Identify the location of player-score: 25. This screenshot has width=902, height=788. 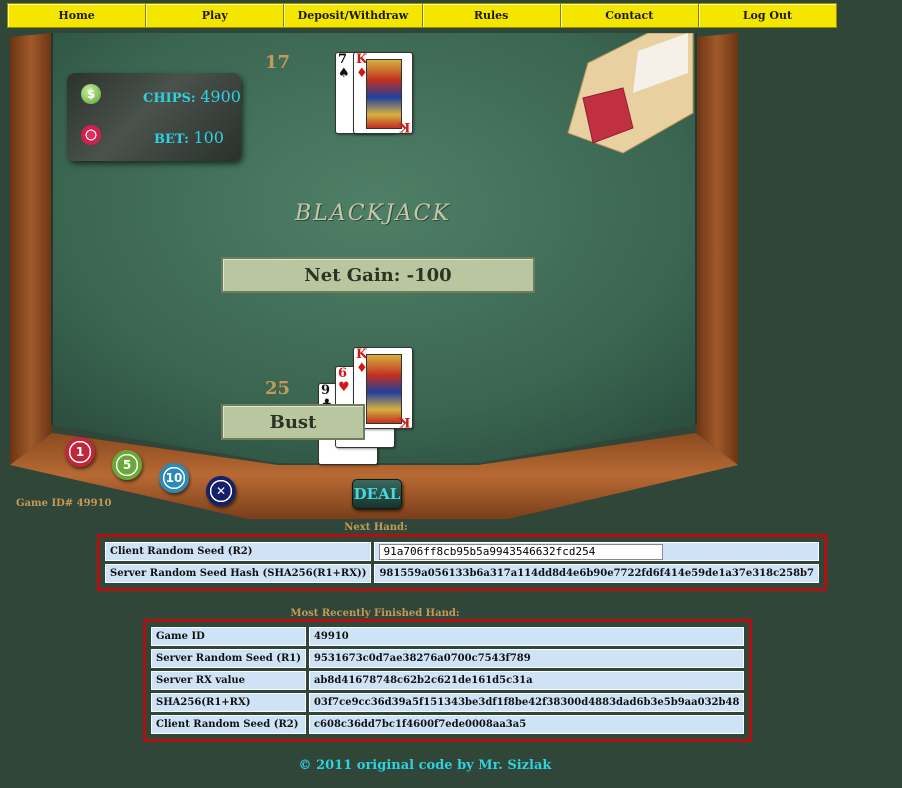
(278, 388).